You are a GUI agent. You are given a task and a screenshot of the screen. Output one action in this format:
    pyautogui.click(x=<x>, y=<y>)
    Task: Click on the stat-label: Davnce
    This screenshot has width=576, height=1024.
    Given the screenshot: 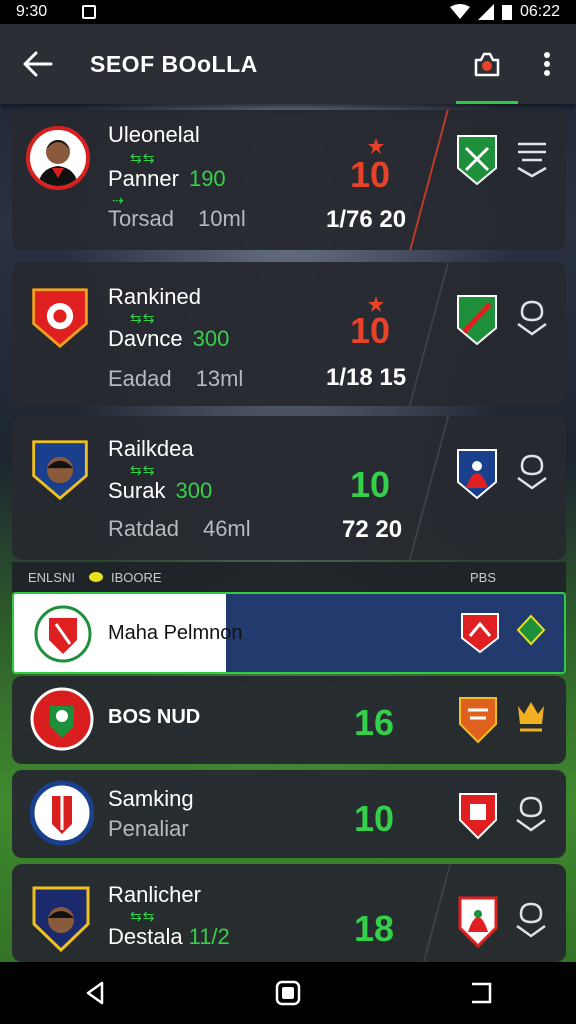 What is the action you would take?
    pyautogui.click(x=145, y=338)
    